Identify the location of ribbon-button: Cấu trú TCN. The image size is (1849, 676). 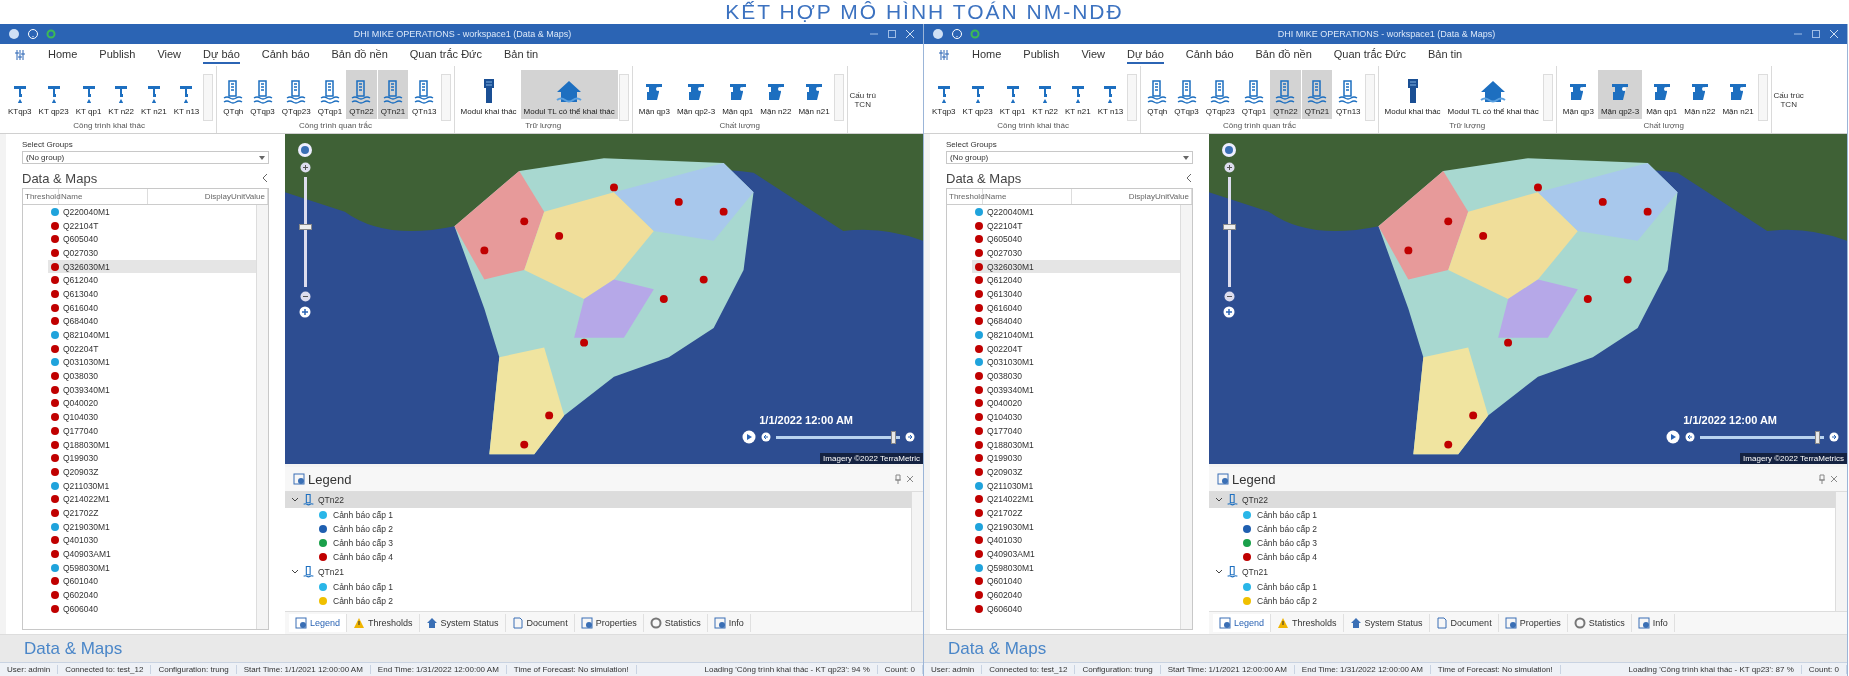
(862, 99).